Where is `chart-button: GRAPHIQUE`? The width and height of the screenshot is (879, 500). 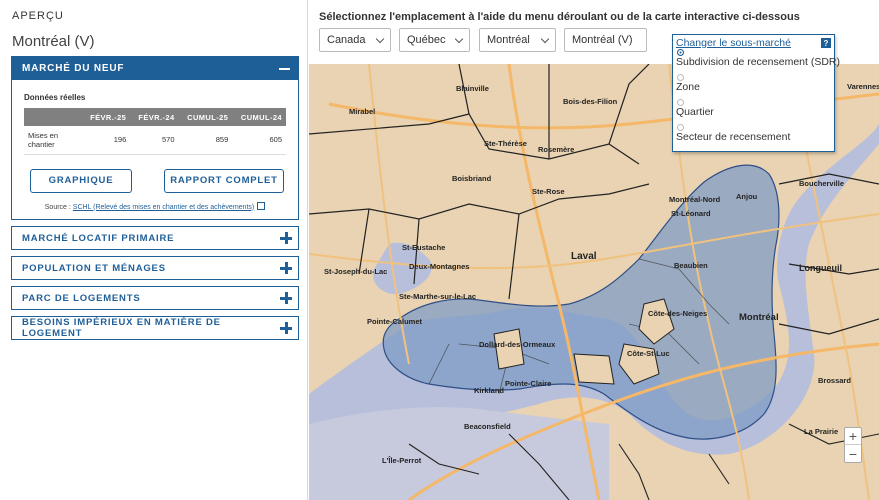 chart-button: GRAPHIQUE is located at coordinates (81, 180).